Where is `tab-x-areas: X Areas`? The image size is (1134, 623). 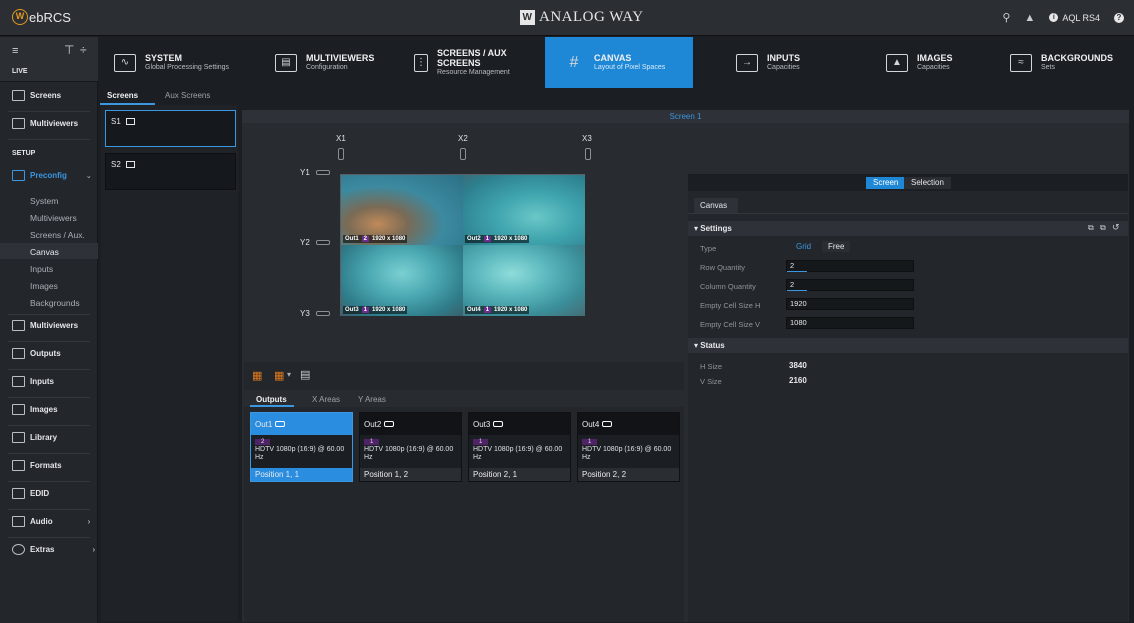 tab-x-areas: X Areas is located at coordinates (326, 399).